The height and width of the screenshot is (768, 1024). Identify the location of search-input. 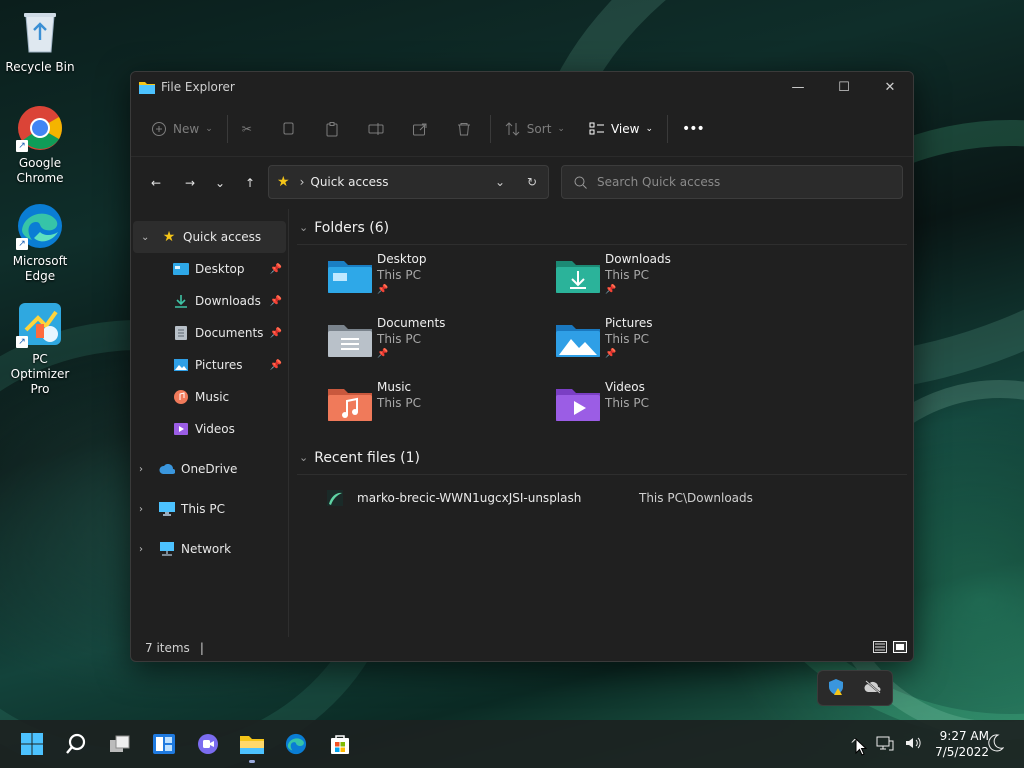
(737, 182).